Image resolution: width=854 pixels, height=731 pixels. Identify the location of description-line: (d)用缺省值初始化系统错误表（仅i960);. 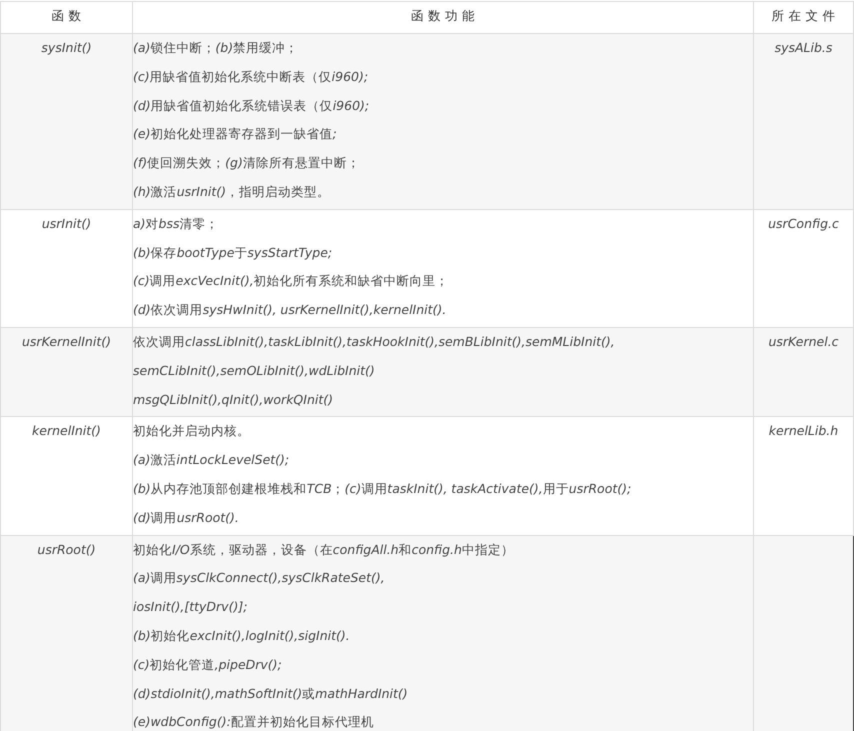
(251, 105).